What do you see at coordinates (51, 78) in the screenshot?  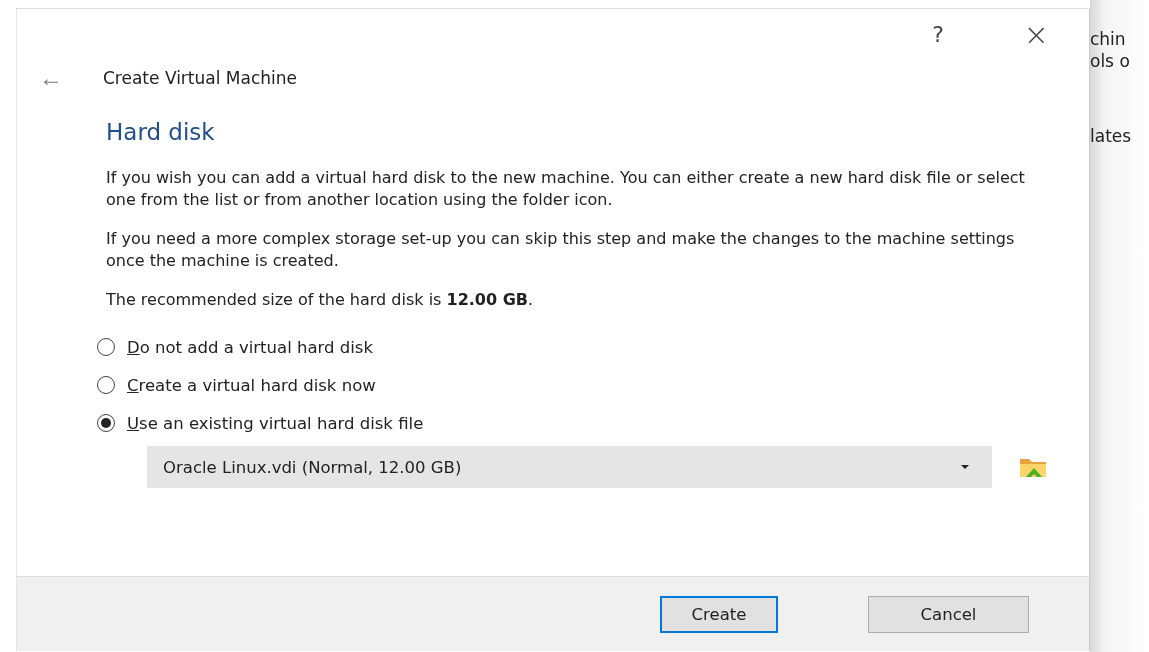 I see `back-button: ←` at bounding box center [51, 78].